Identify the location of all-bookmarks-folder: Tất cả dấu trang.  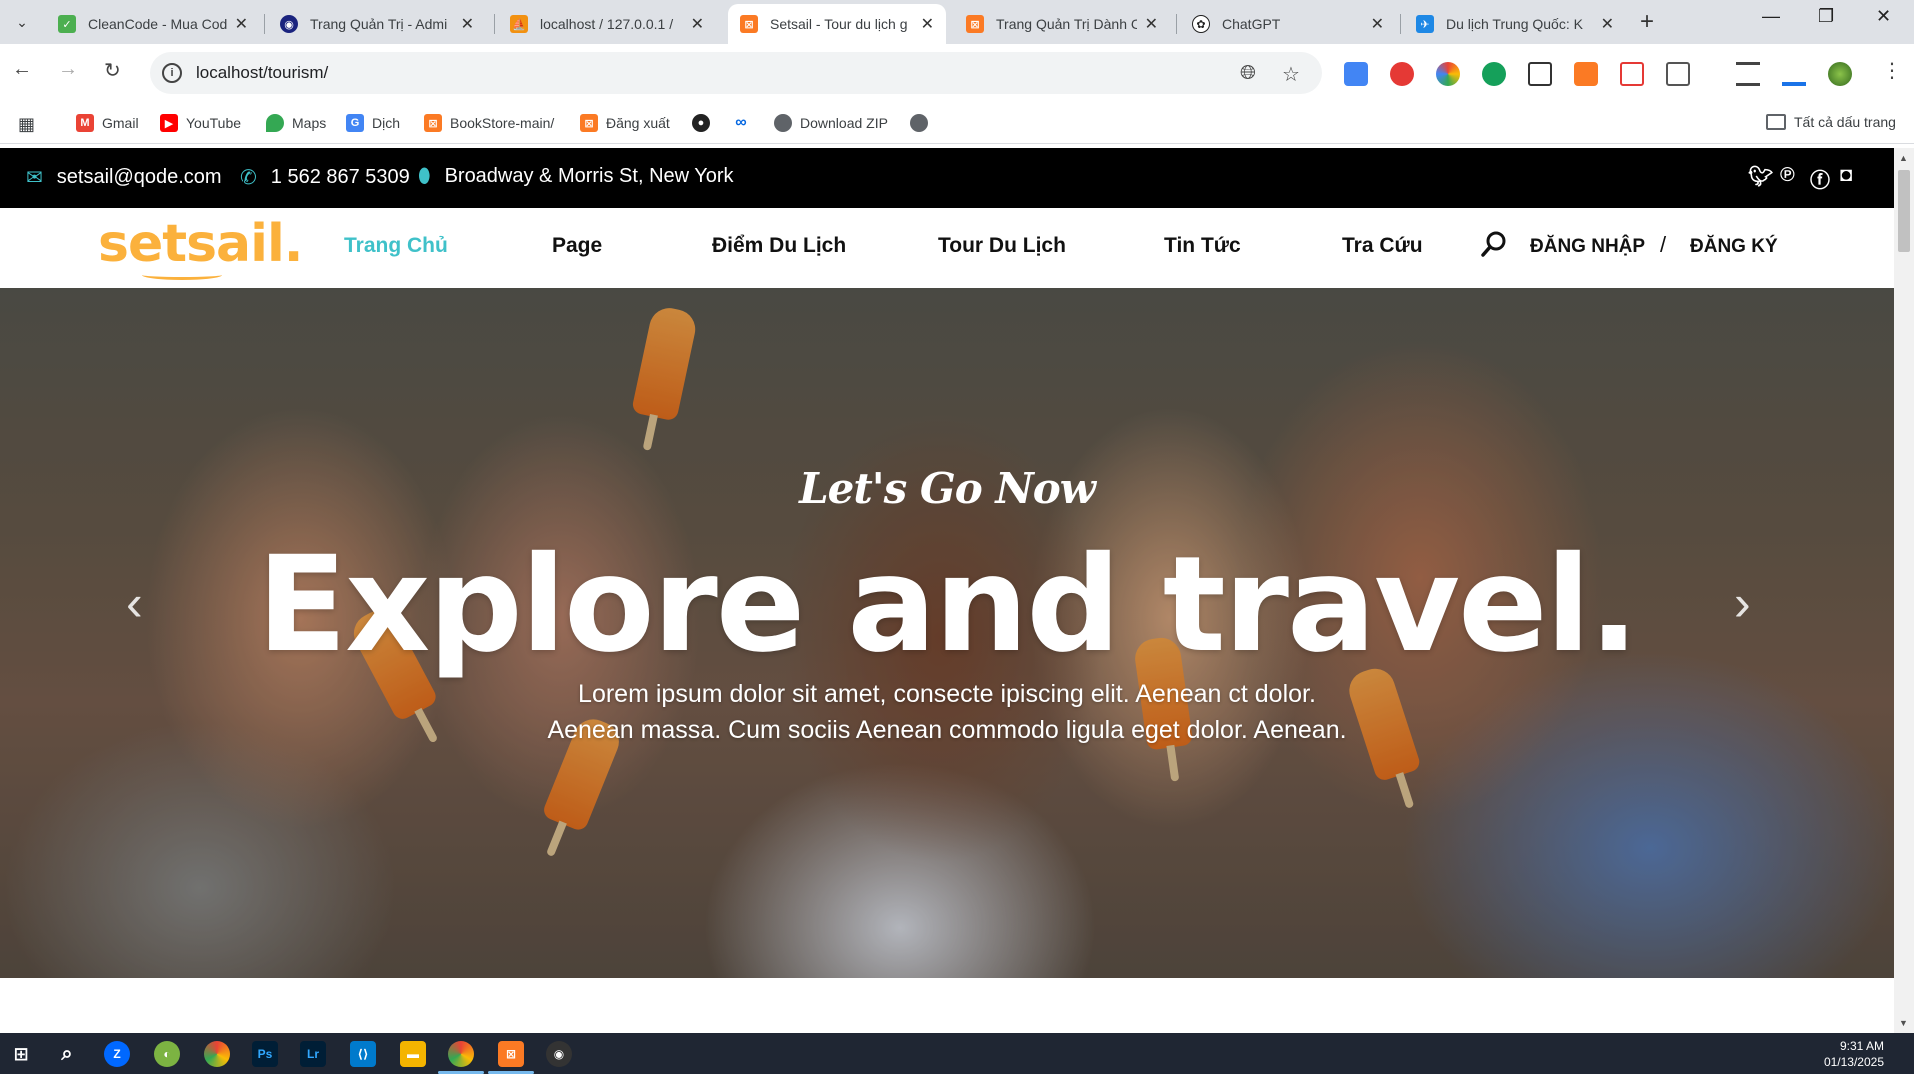
(1831, 122).